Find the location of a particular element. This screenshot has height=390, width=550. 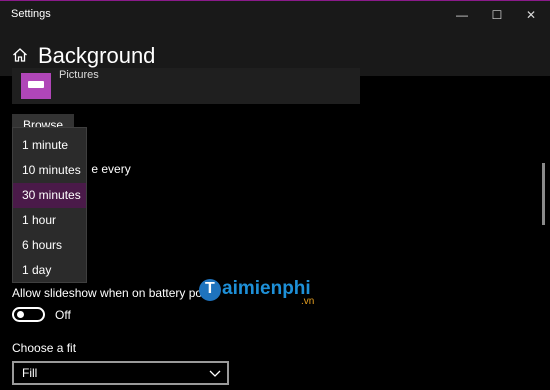

app-title: Settings is located at coordinates (31, 14).